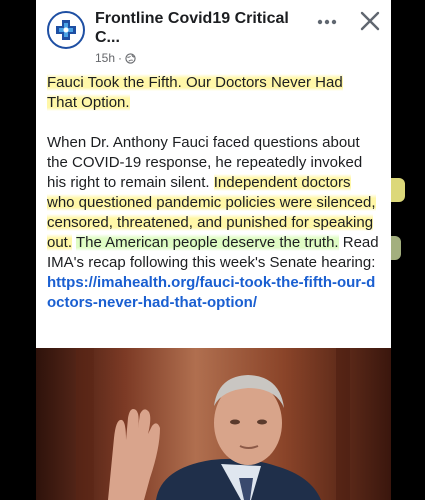 The height and width of the screenshot is (500, 425). I want to click on post-header: Frontline Covid19 Critical C... 15h ·, so click(213, 34).